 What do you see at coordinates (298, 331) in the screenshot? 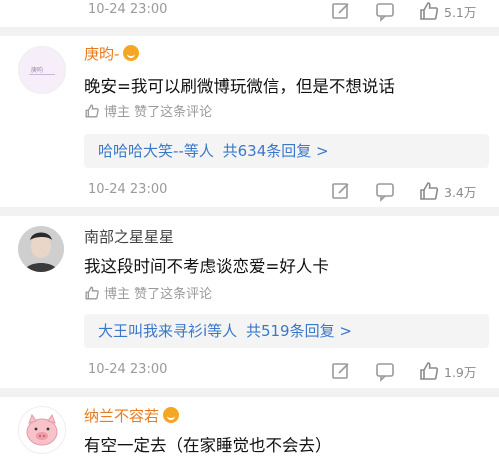
I see `reply-count: 共519条回复 >` at bounding box center [298, 331].